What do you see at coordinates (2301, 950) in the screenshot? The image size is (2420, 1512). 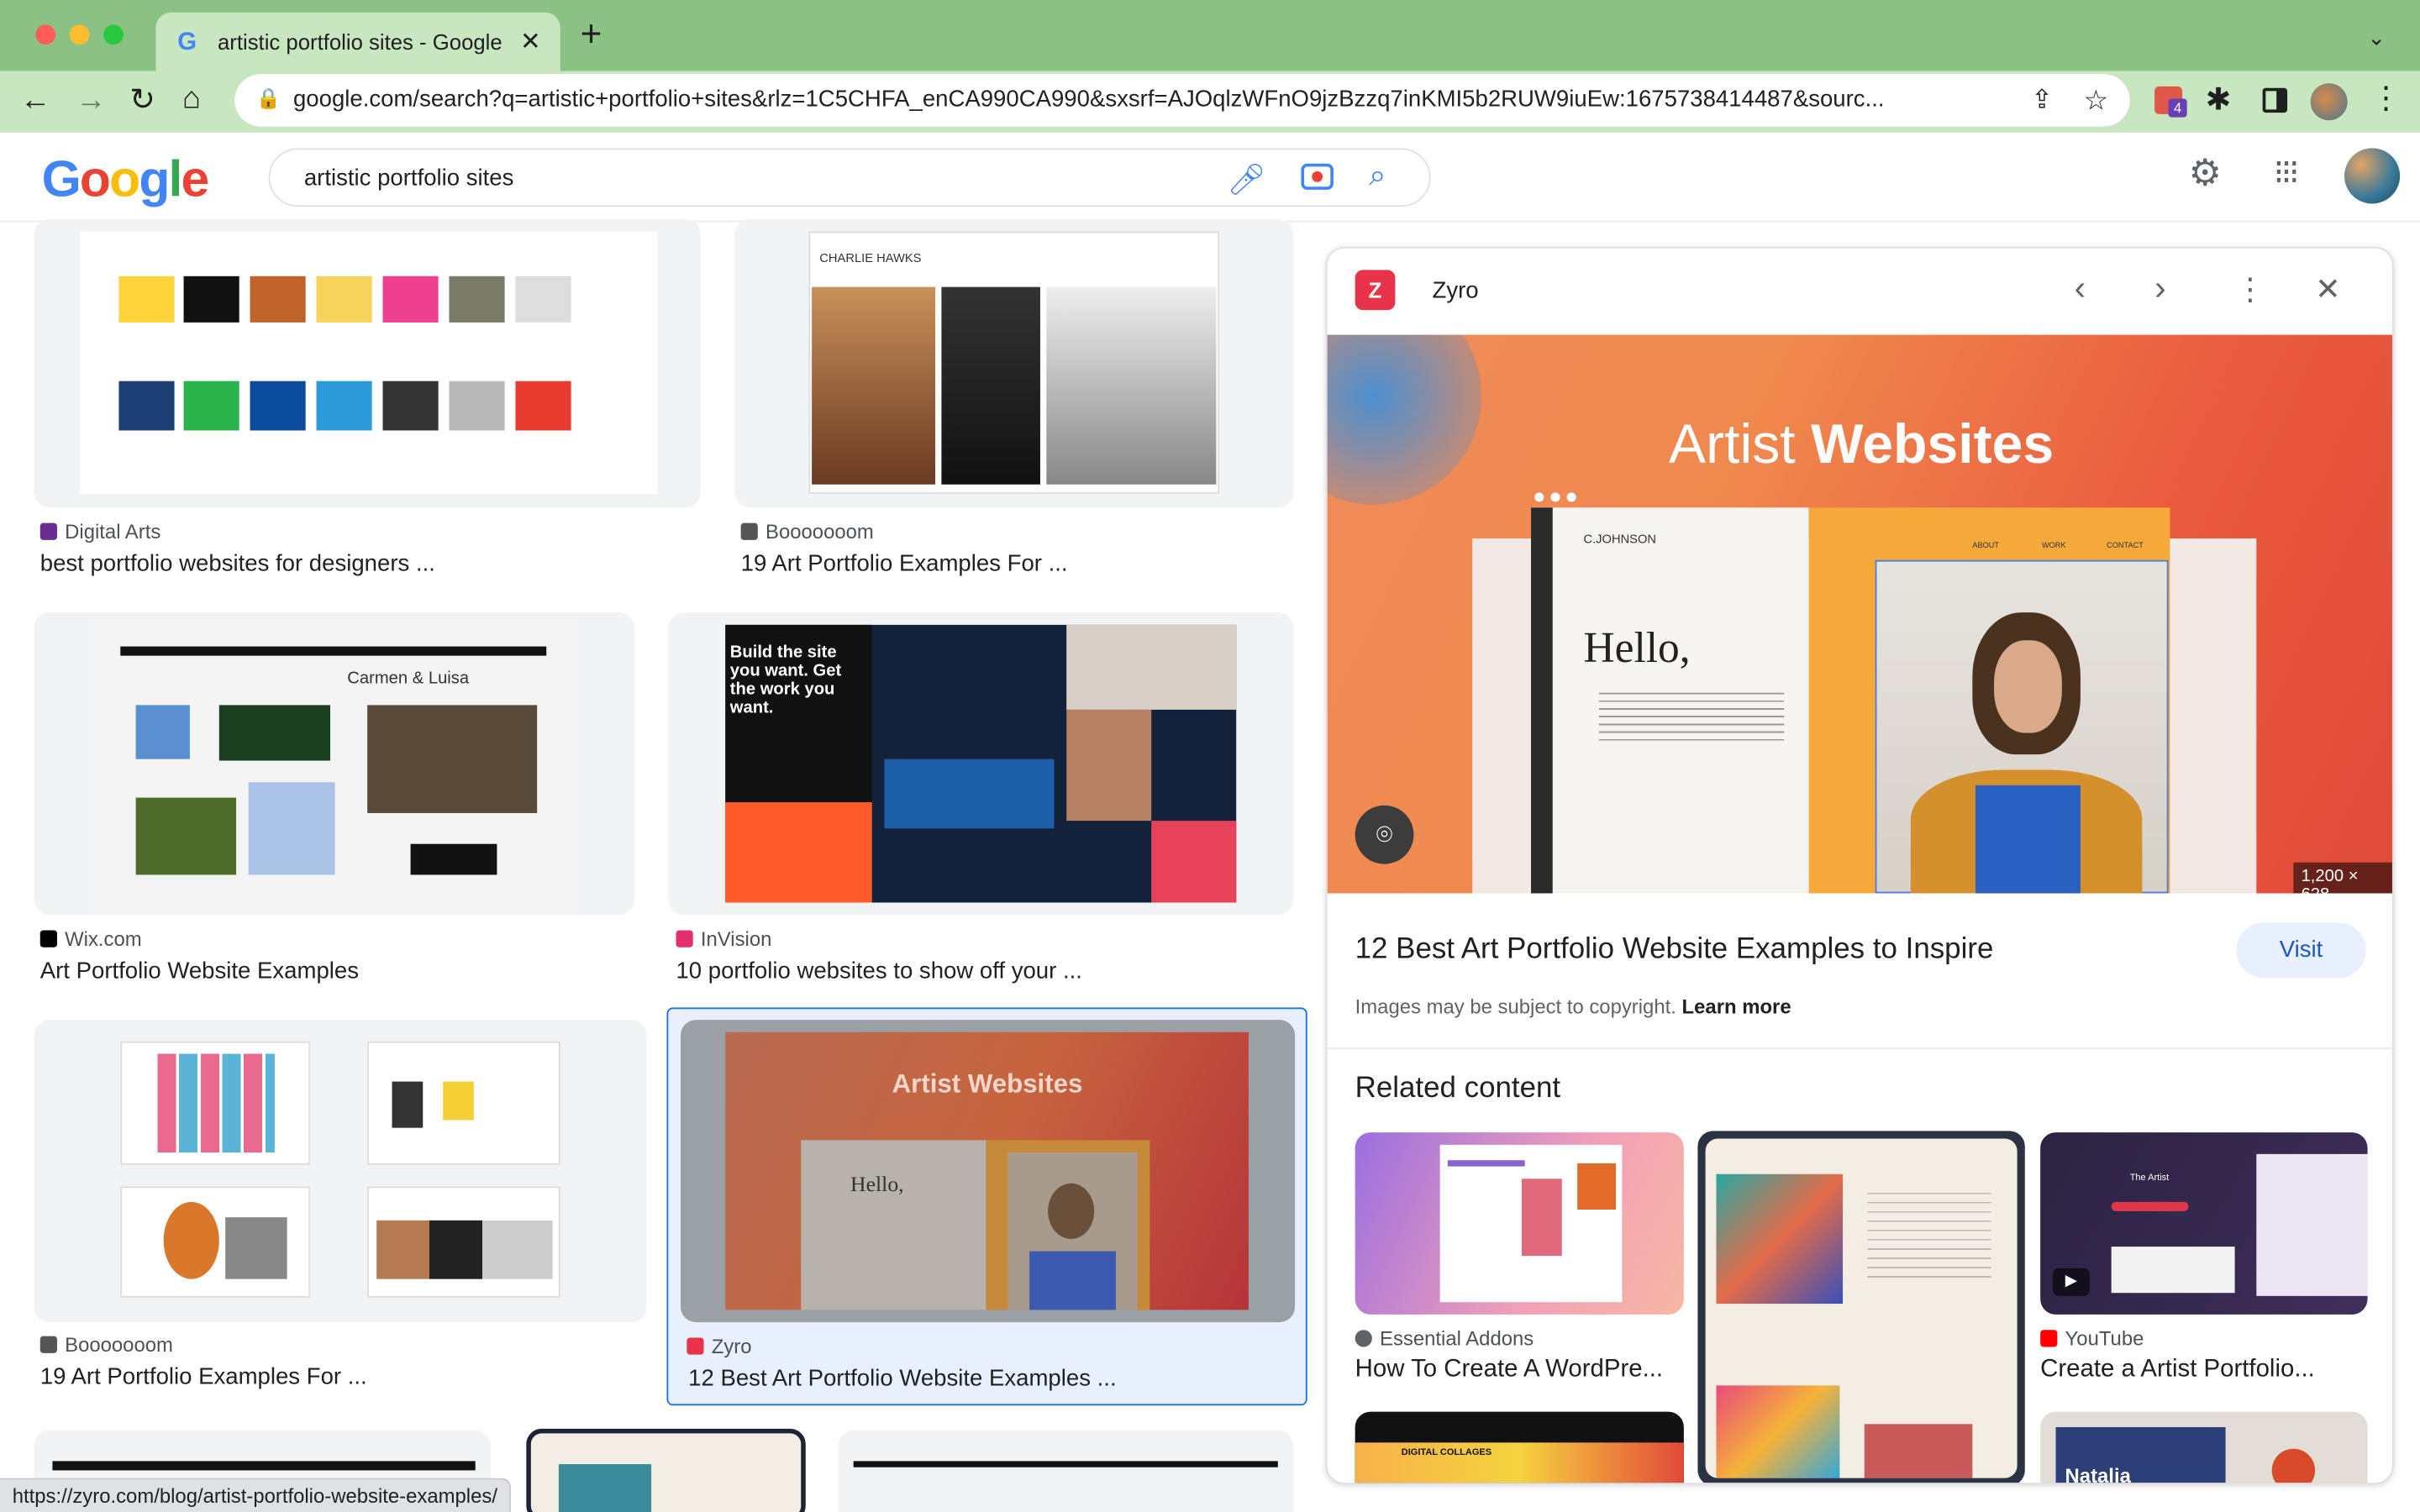 I see `visit-button: Visit` at bounding box center [2301, 950].